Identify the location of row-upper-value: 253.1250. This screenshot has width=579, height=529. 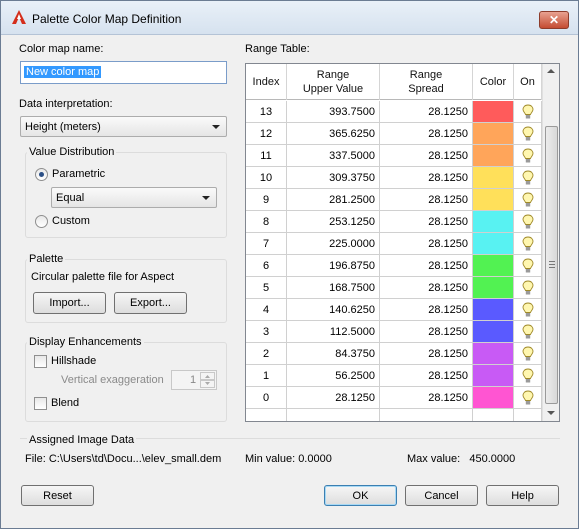
(333, 222).